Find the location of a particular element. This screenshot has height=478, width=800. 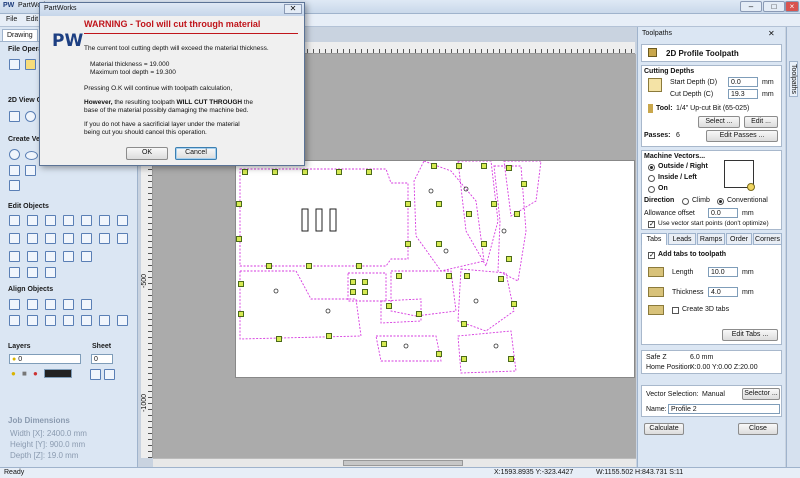

rotate-icon is located at coordinates (86, 220).